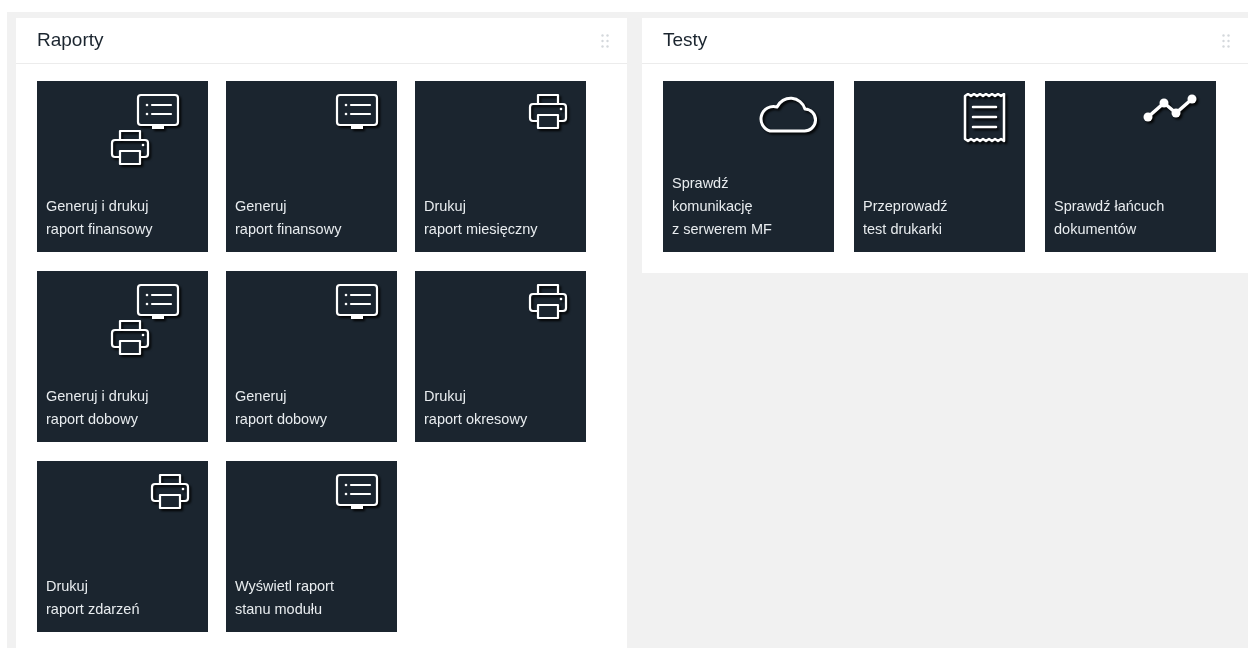 The height and width of the screenshot is (648, 1248). What do you see at coordinates (311, 166) in the screenshot?
I see `report-tile: Generuj raport finansowy` at bounding box center [311, 166].